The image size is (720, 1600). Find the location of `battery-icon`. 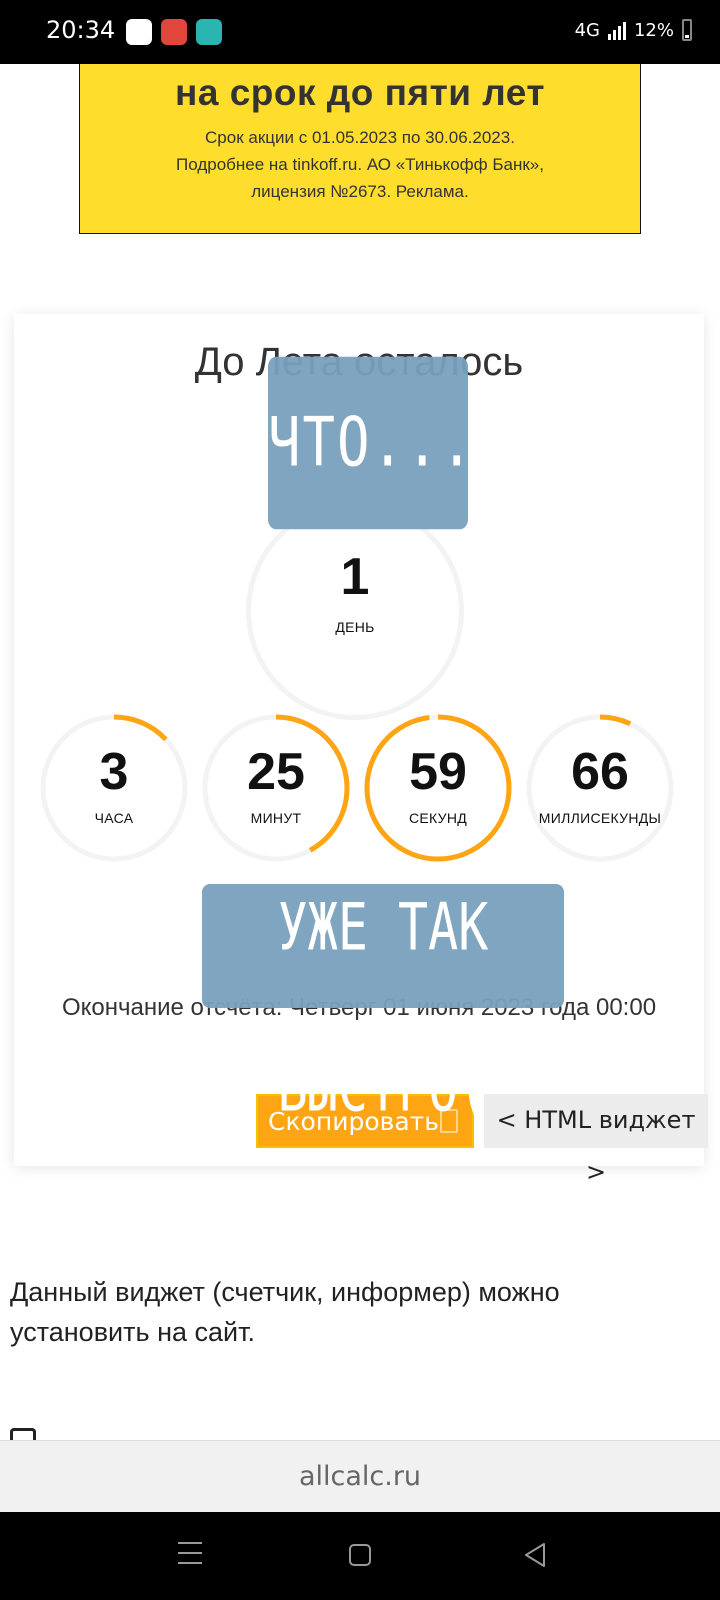

battery-icon is located at coordinates (687, 30).